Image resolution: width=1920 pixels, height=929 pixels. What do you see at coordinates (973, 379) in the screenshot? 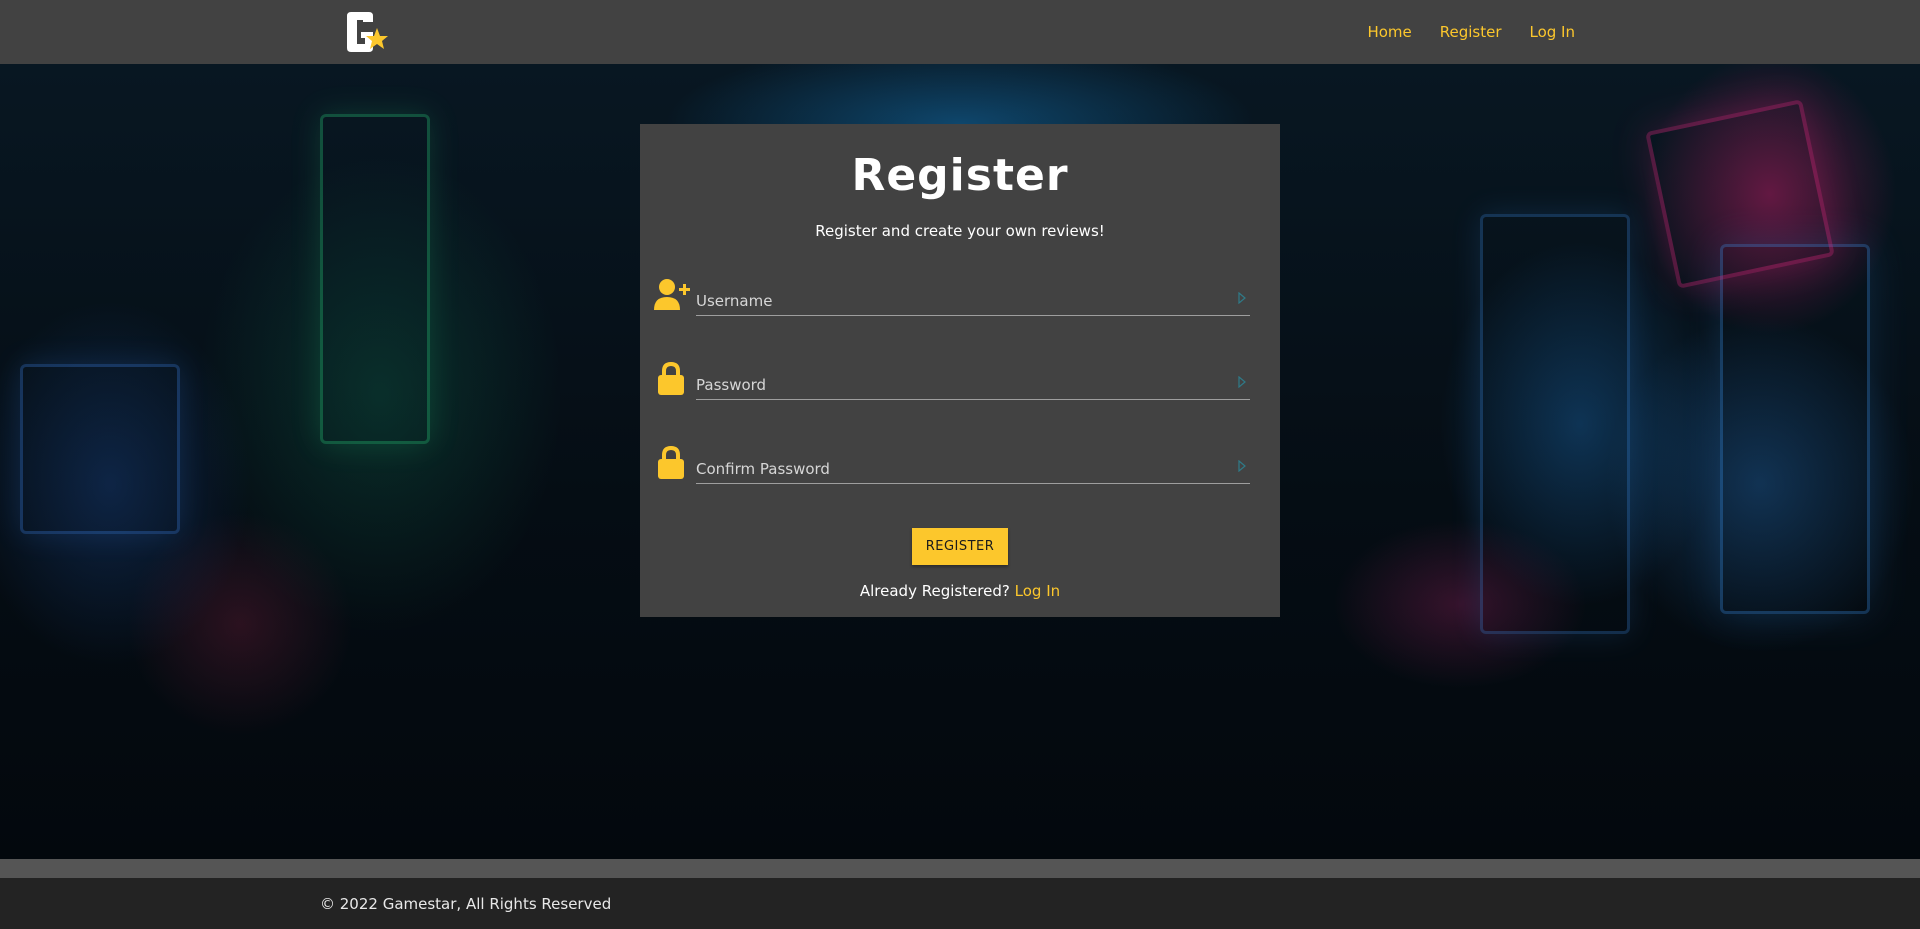
I see `password-input` at bounding box center [973, 379].